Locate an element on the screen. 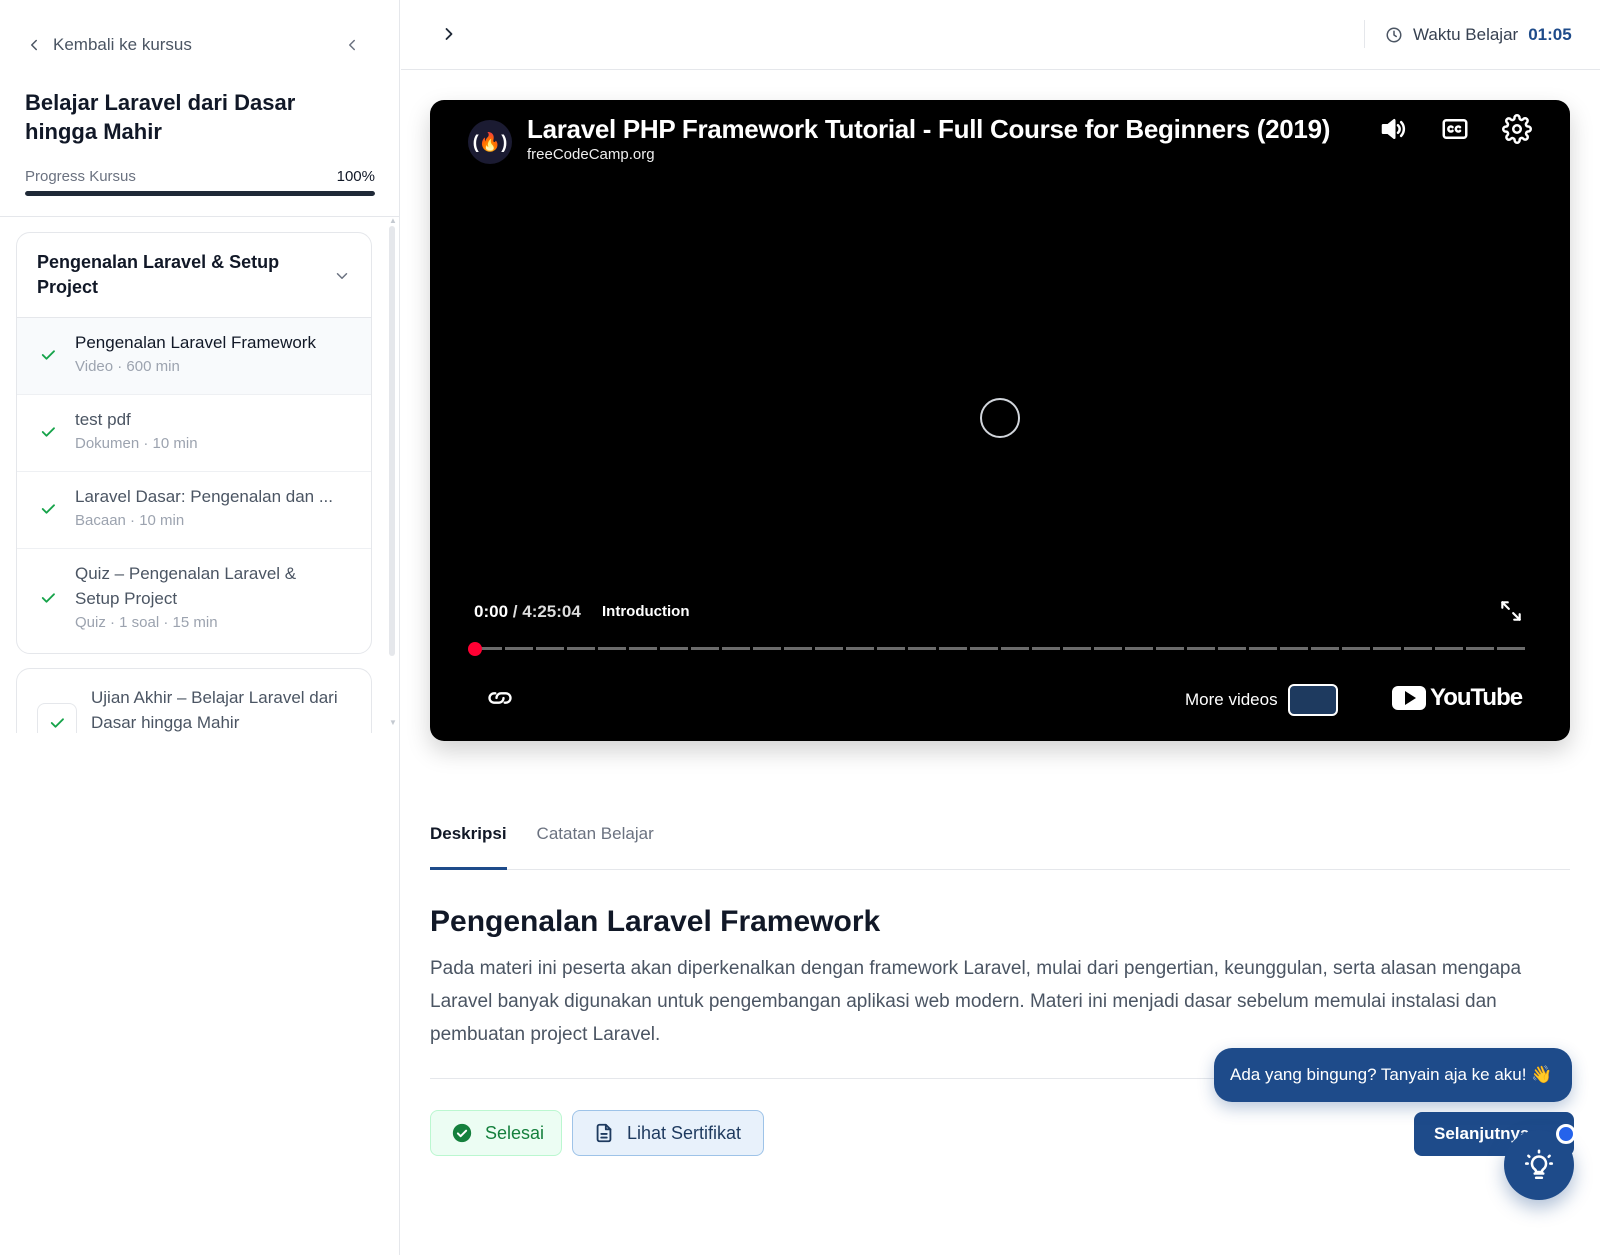  channel-logo: (🔥) is located at coordinates (490, 142).